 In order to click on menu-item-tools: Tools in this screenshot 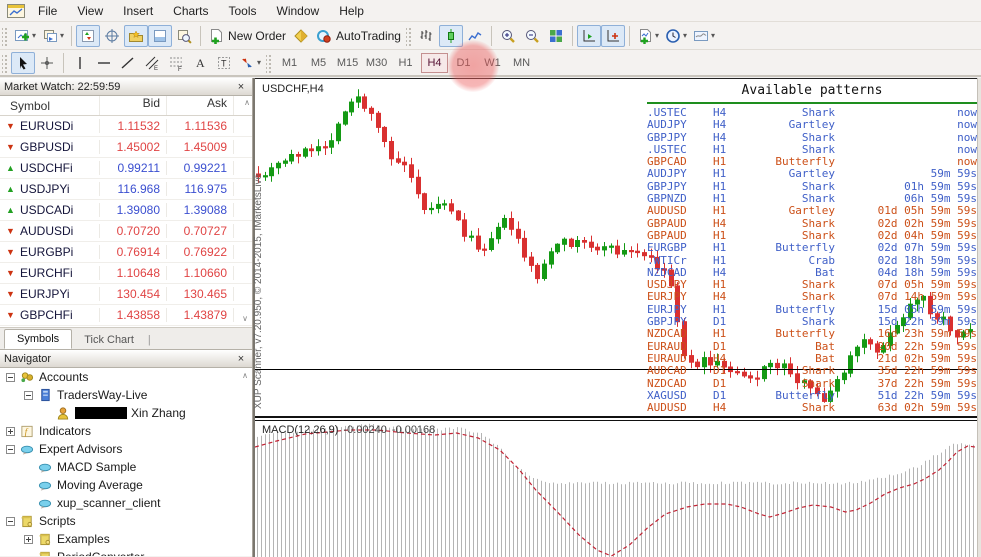, I will do `click(243, 11)`.